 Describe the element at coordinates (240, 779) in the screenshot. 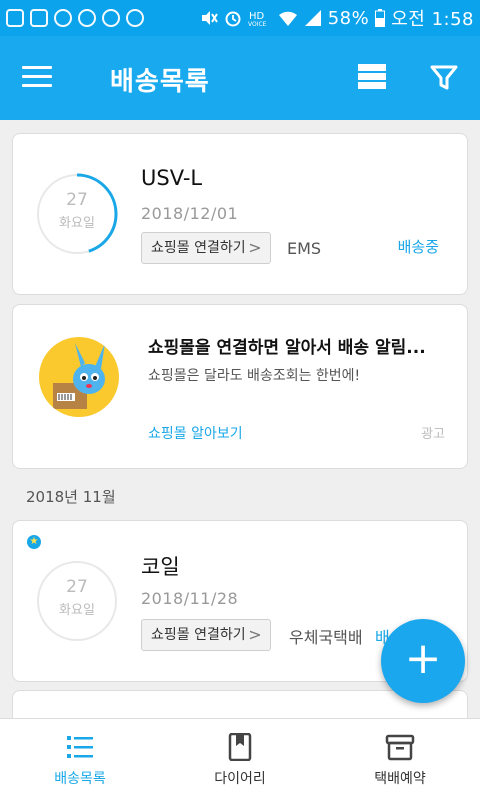

I see `nav-label: 다이어리` at that location.